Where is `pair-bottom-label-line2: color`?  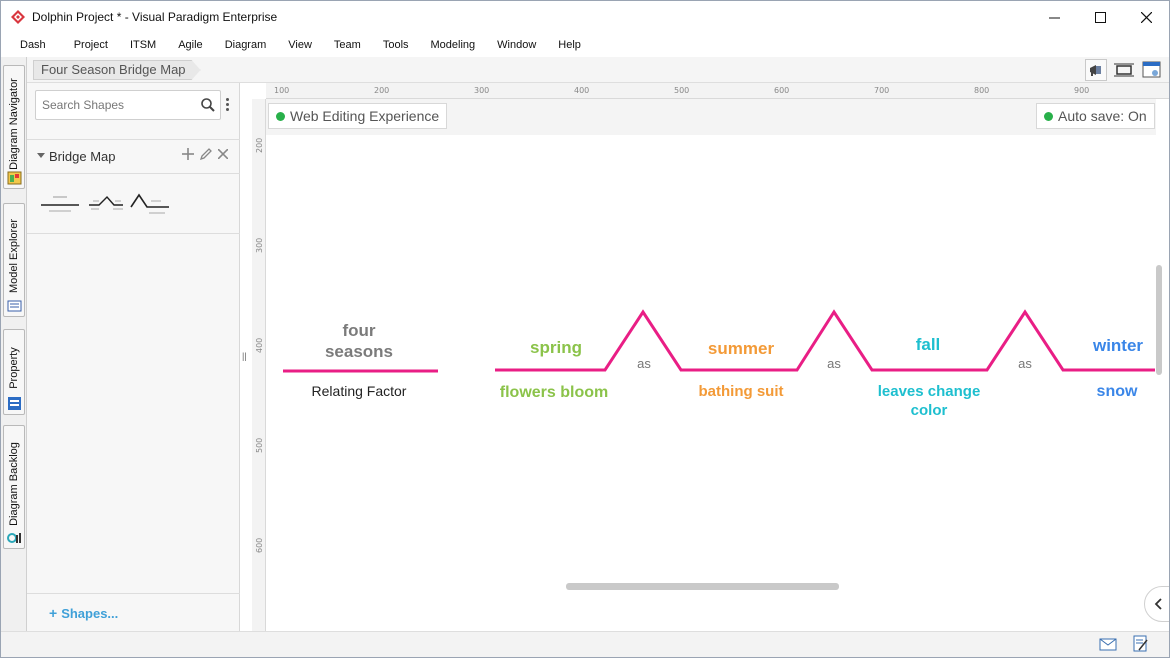 pair-bottom-label-line2: color is located at coordinates (929, 410).